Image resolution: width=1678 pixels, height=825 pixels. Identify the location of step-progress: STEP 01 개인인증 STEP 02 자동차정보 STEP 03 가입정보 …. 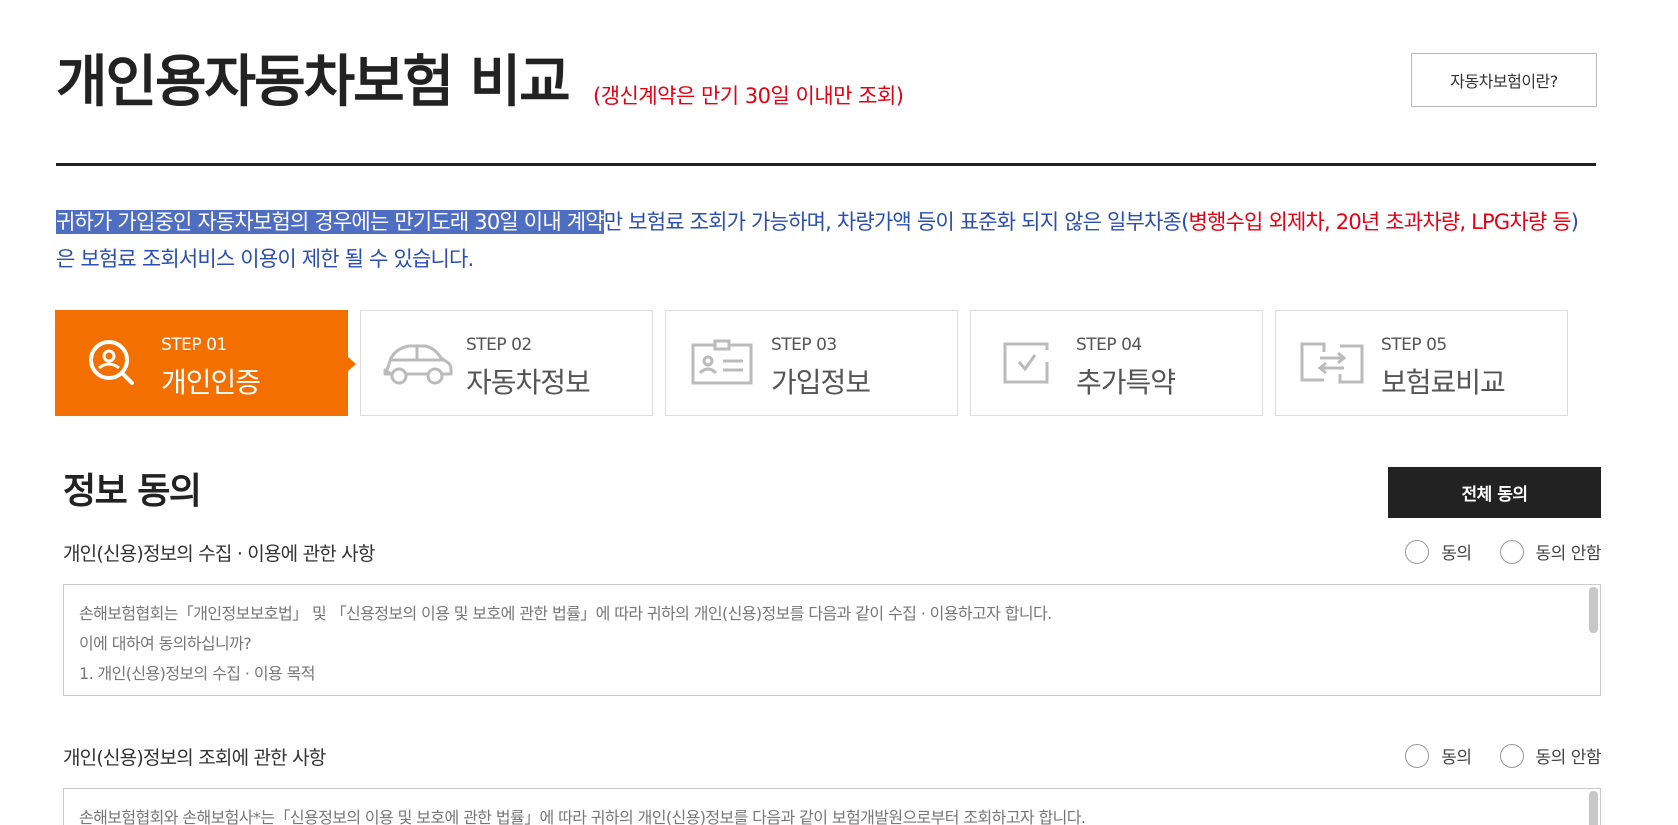
(815, 363).